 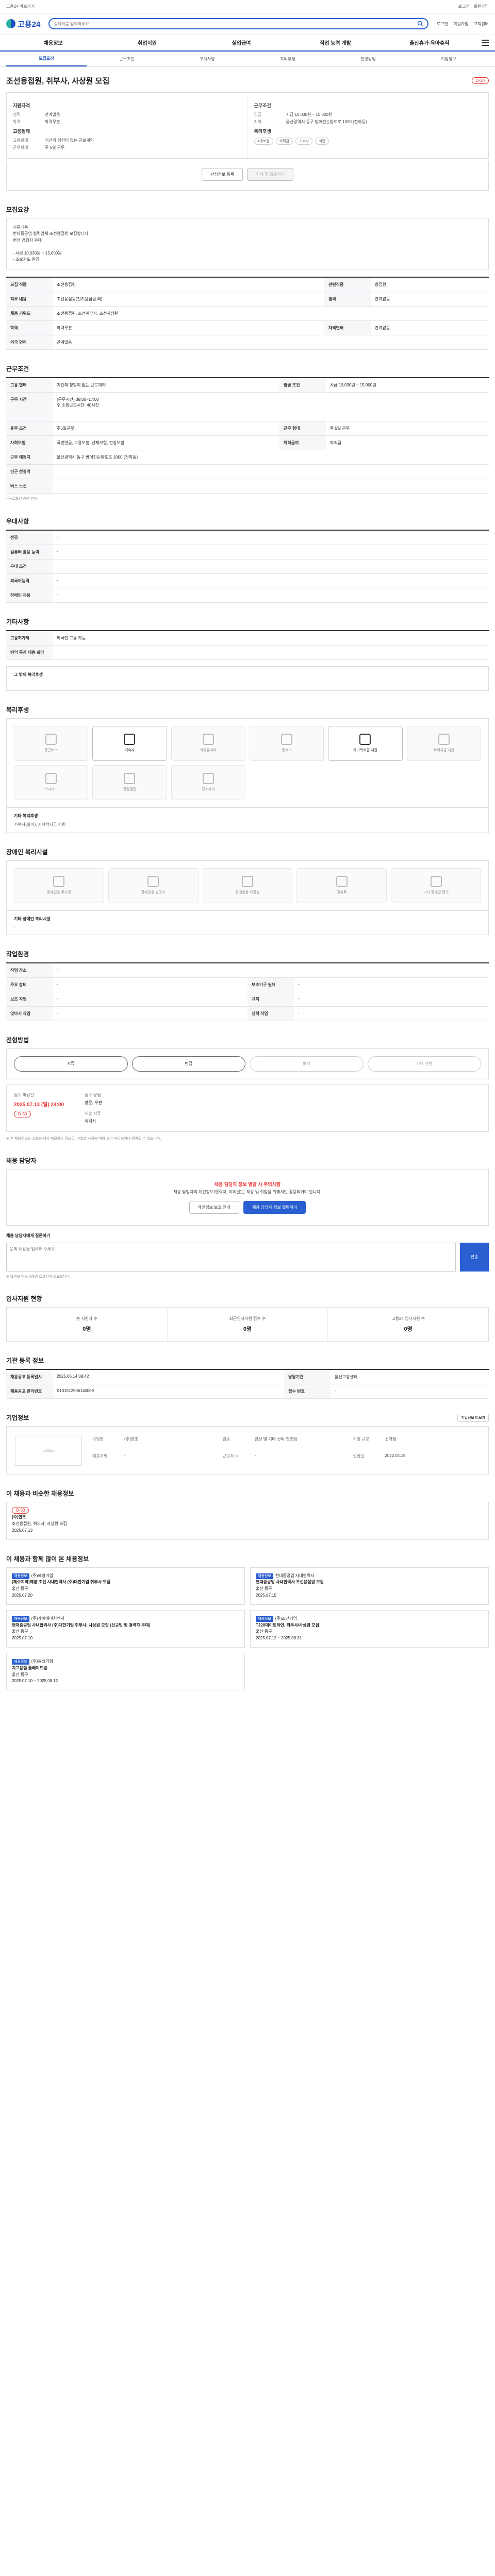 What do you see at coordinates (288, 59) in the screenshot?
I see `tab-welfare: 복리후생` at bounding box center [288, 59].